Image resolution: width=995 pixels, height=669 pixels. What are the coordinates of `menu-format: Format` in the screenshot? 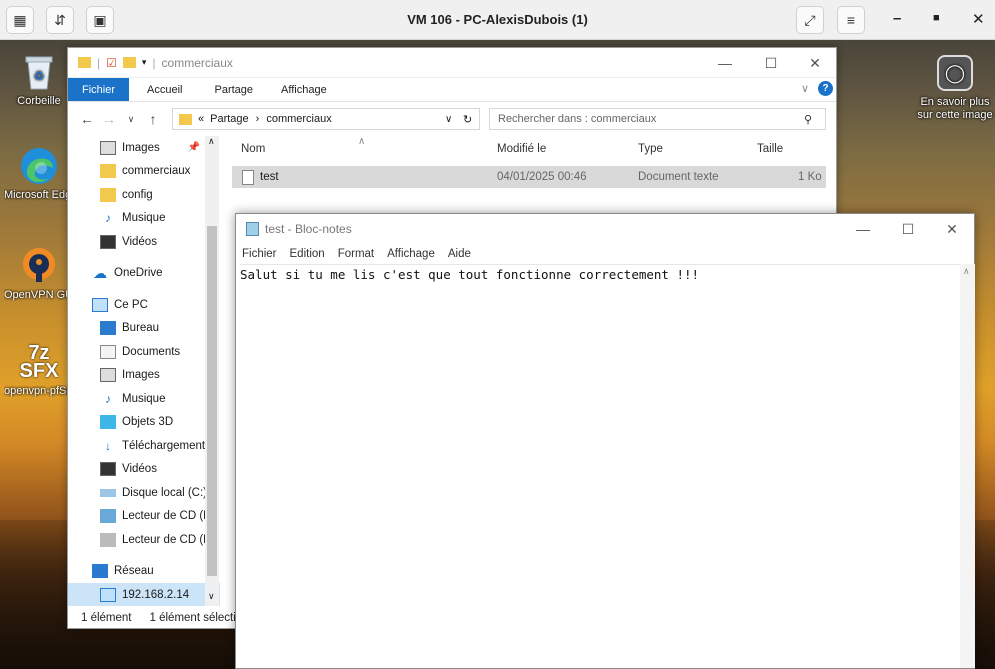 It's located at (356, 254).